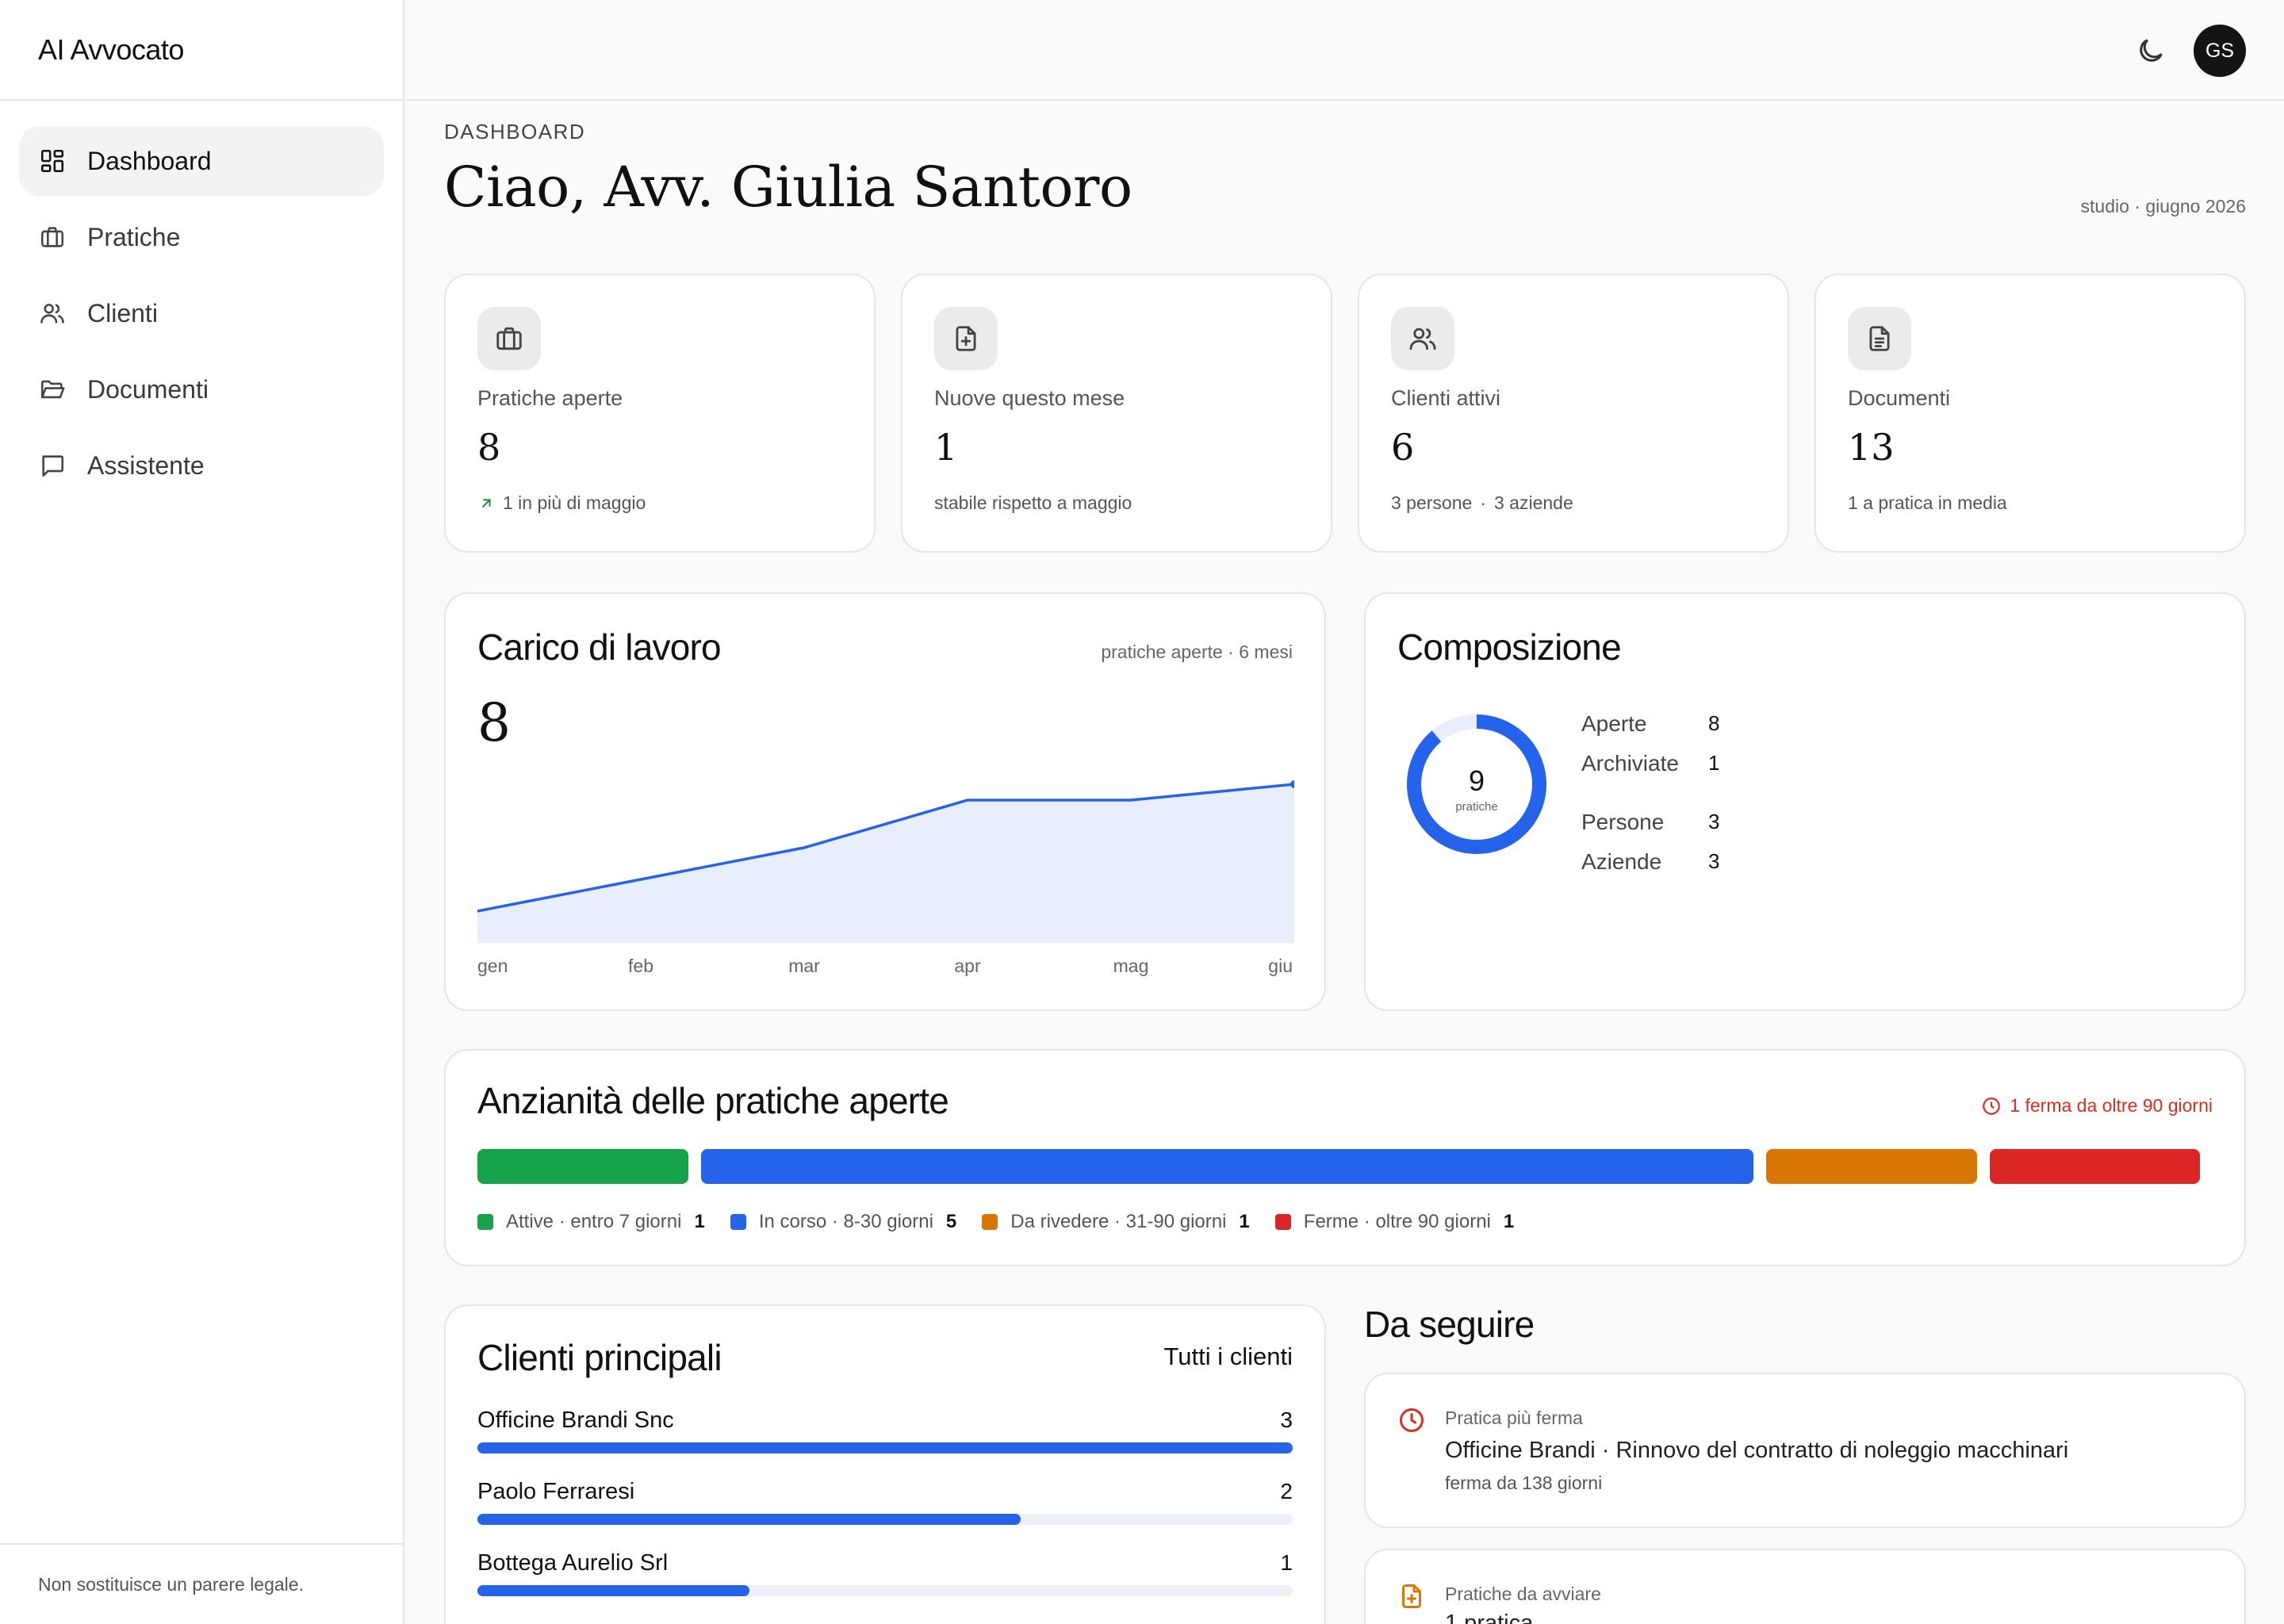 The height and width of the screenshot is (1624, 2284). What do you see at coordinates (122, 312) in the screenshot?
I see `sidebar-item-label: Clienti` at bounding box center [122, 312].